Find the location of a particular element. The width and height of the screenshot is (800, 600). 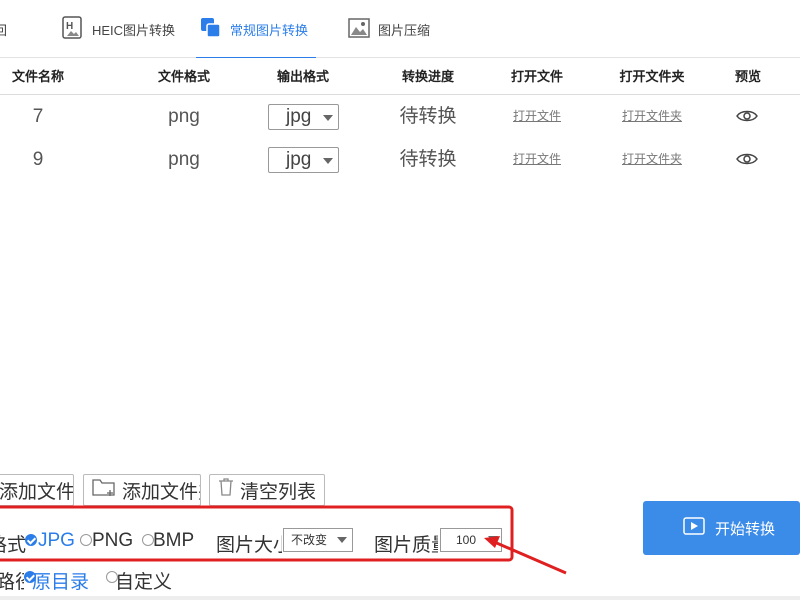

start-convert-button: 开始转换 is located at coordinates (721, 528).